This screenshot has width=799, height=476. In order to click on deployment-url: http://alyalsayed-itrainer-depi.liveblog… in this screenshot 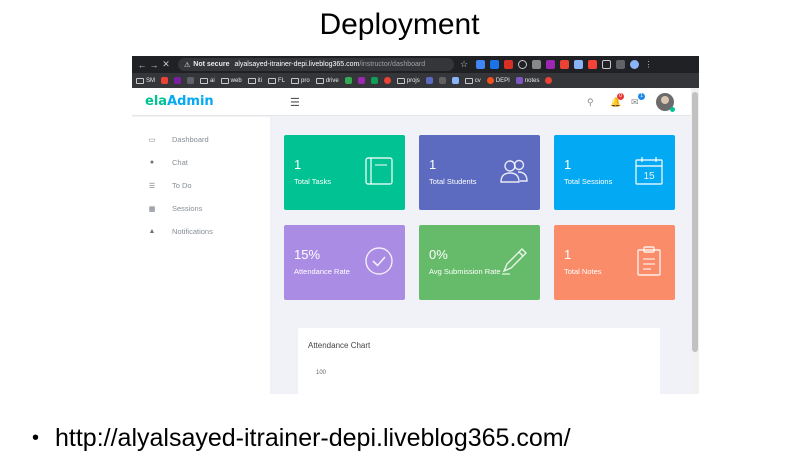, I will do `click(313, 438)`.